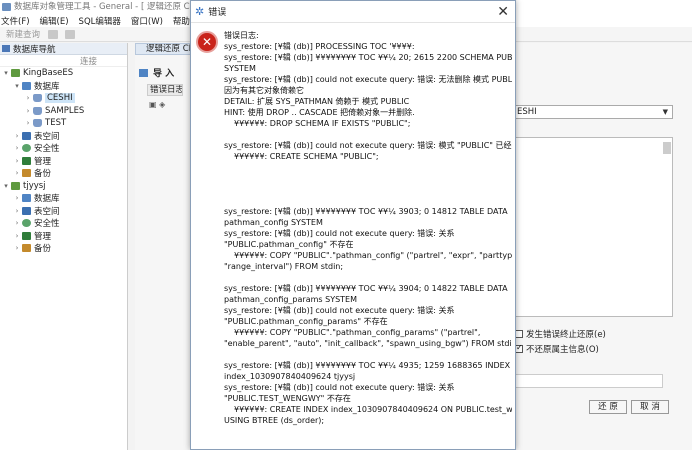 This screenshot has height=450, width=692. What do you see at coordinates (306, 321) in the screenshot?
I see `message-line: "PUBLIC.pathman_config_params" 不存在` at bounding box center [306, 321].